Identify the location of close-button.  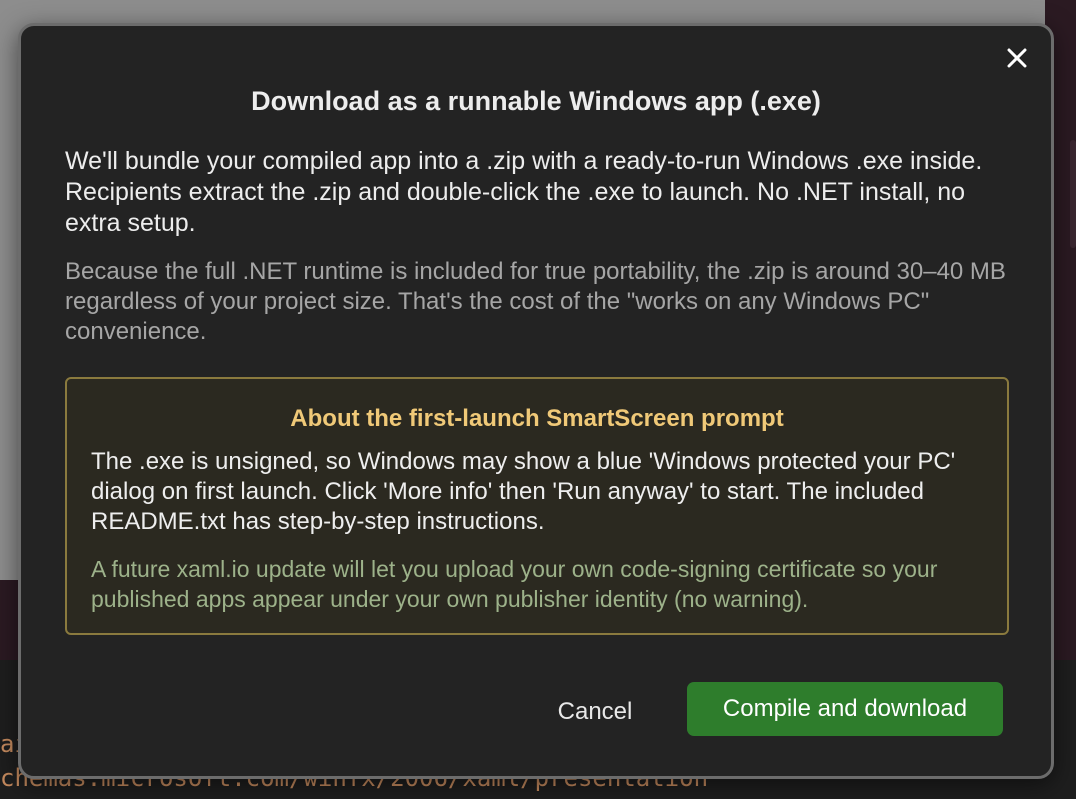
(1017, 58).